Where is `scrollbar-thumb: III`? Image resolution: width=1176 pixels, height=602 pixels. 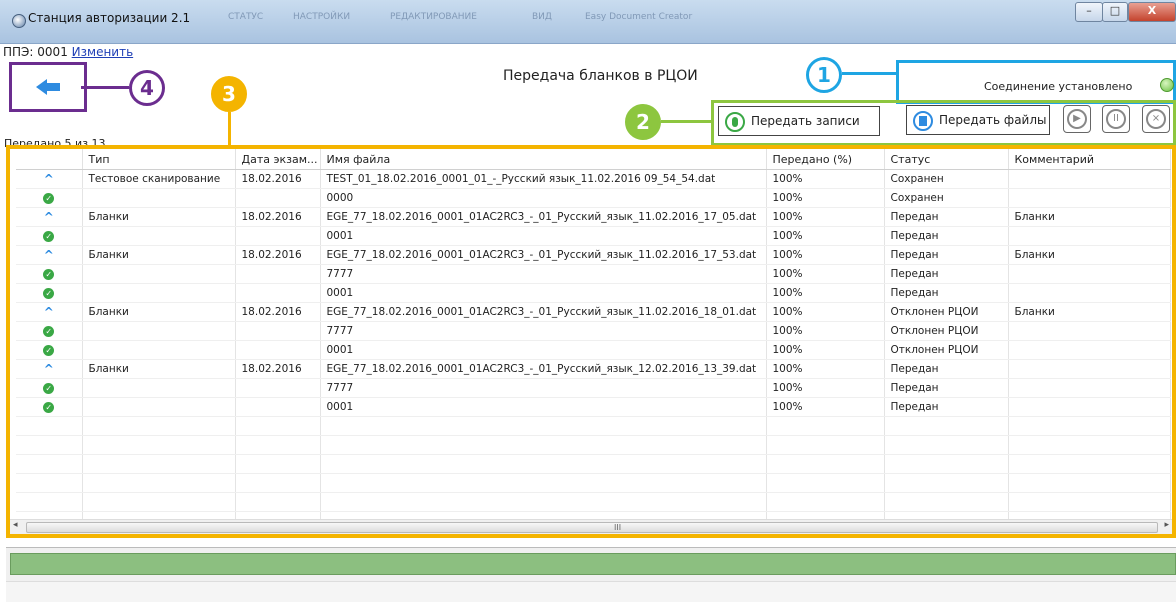
scrollbar-thumb: III is located at coordinates (592, 527).